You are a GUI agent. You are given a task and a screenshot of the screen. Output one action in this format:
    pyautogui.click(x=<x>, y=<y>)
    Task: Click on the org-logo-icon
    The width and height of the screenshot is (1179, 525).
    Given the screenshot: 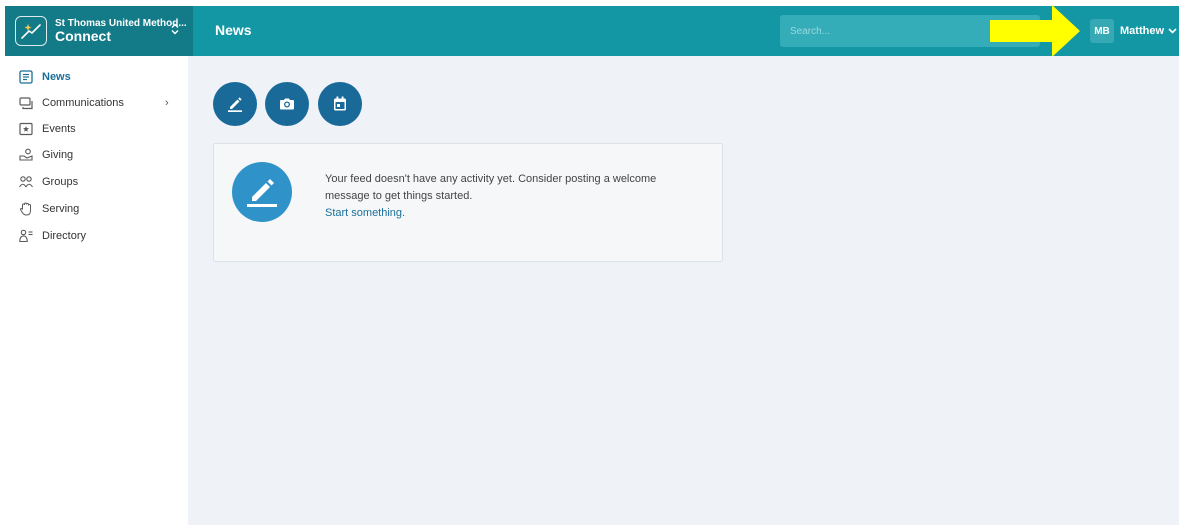 What is the action you would take?
    pyautogui.click(x=31, y=31)
    